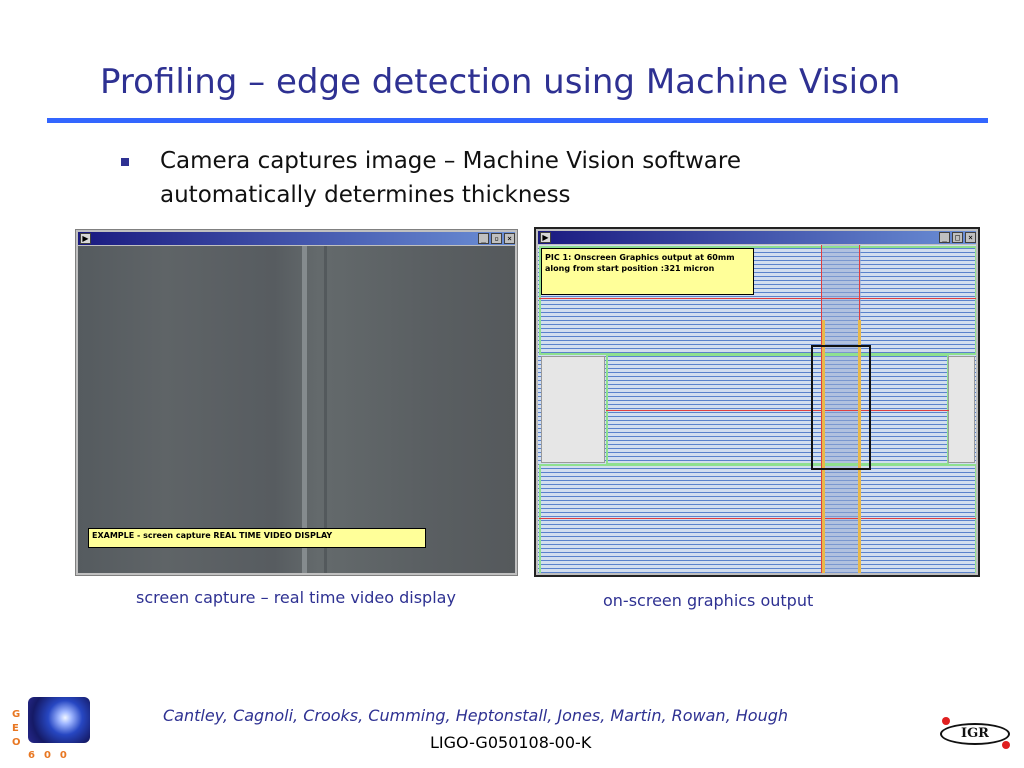 Image resolution: width=1024 pixels, height=768 pixels. I want to click on geo-letter-o: O, so click(16, 742).